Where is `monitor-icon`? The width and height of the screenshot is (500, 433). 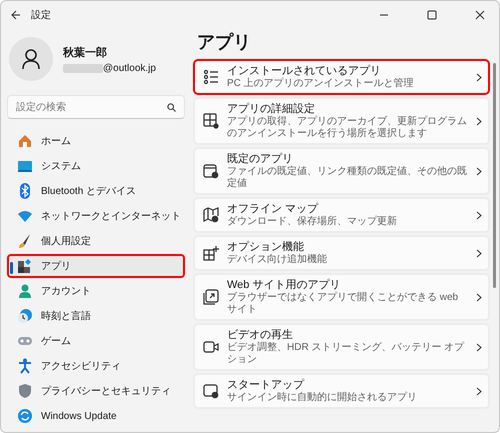
monitor-icon is located at coordinates (25, 166).